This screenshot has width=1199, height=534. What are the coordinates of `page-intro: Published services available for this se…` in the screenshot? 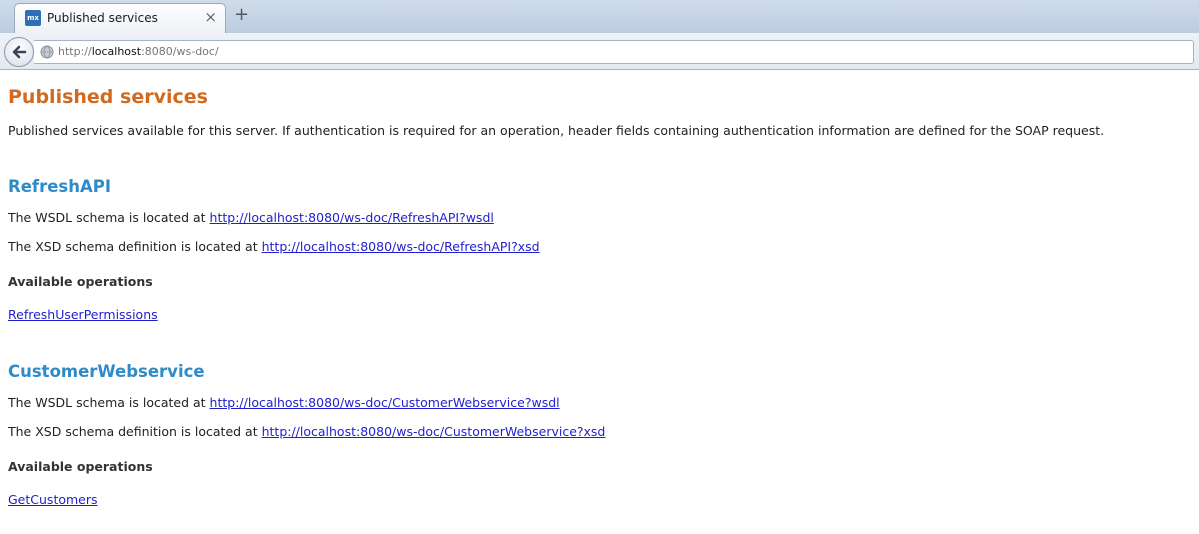 It's located at (556, 130).